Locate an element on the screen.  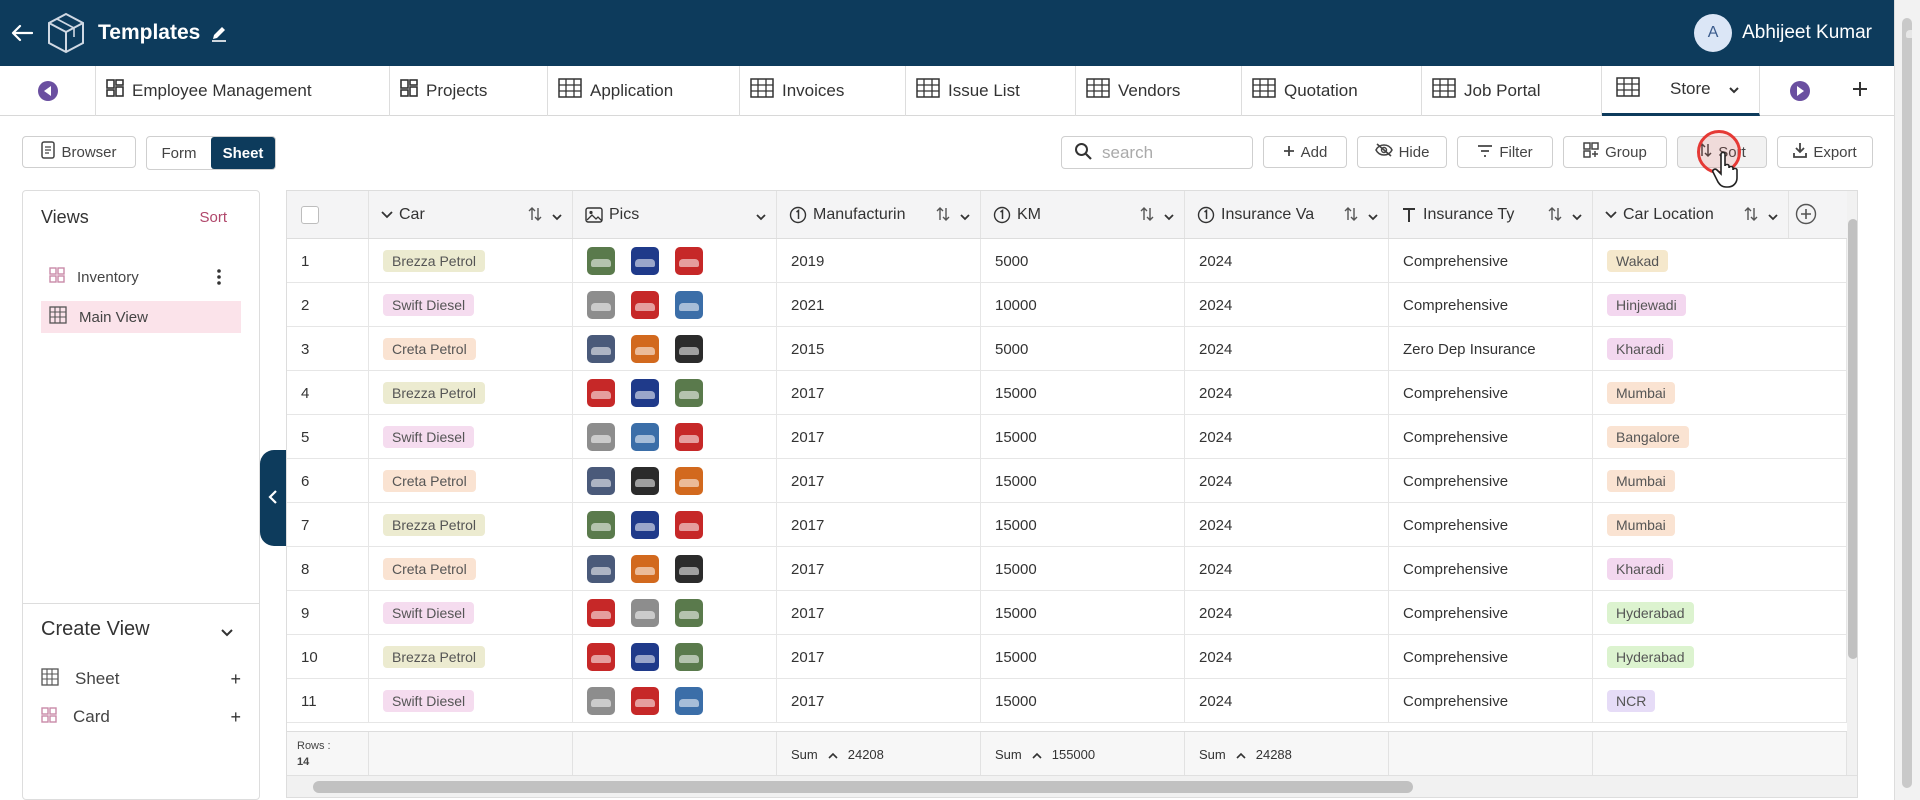
car-cell: Swift Diesel is located at coordinates (471, 613).